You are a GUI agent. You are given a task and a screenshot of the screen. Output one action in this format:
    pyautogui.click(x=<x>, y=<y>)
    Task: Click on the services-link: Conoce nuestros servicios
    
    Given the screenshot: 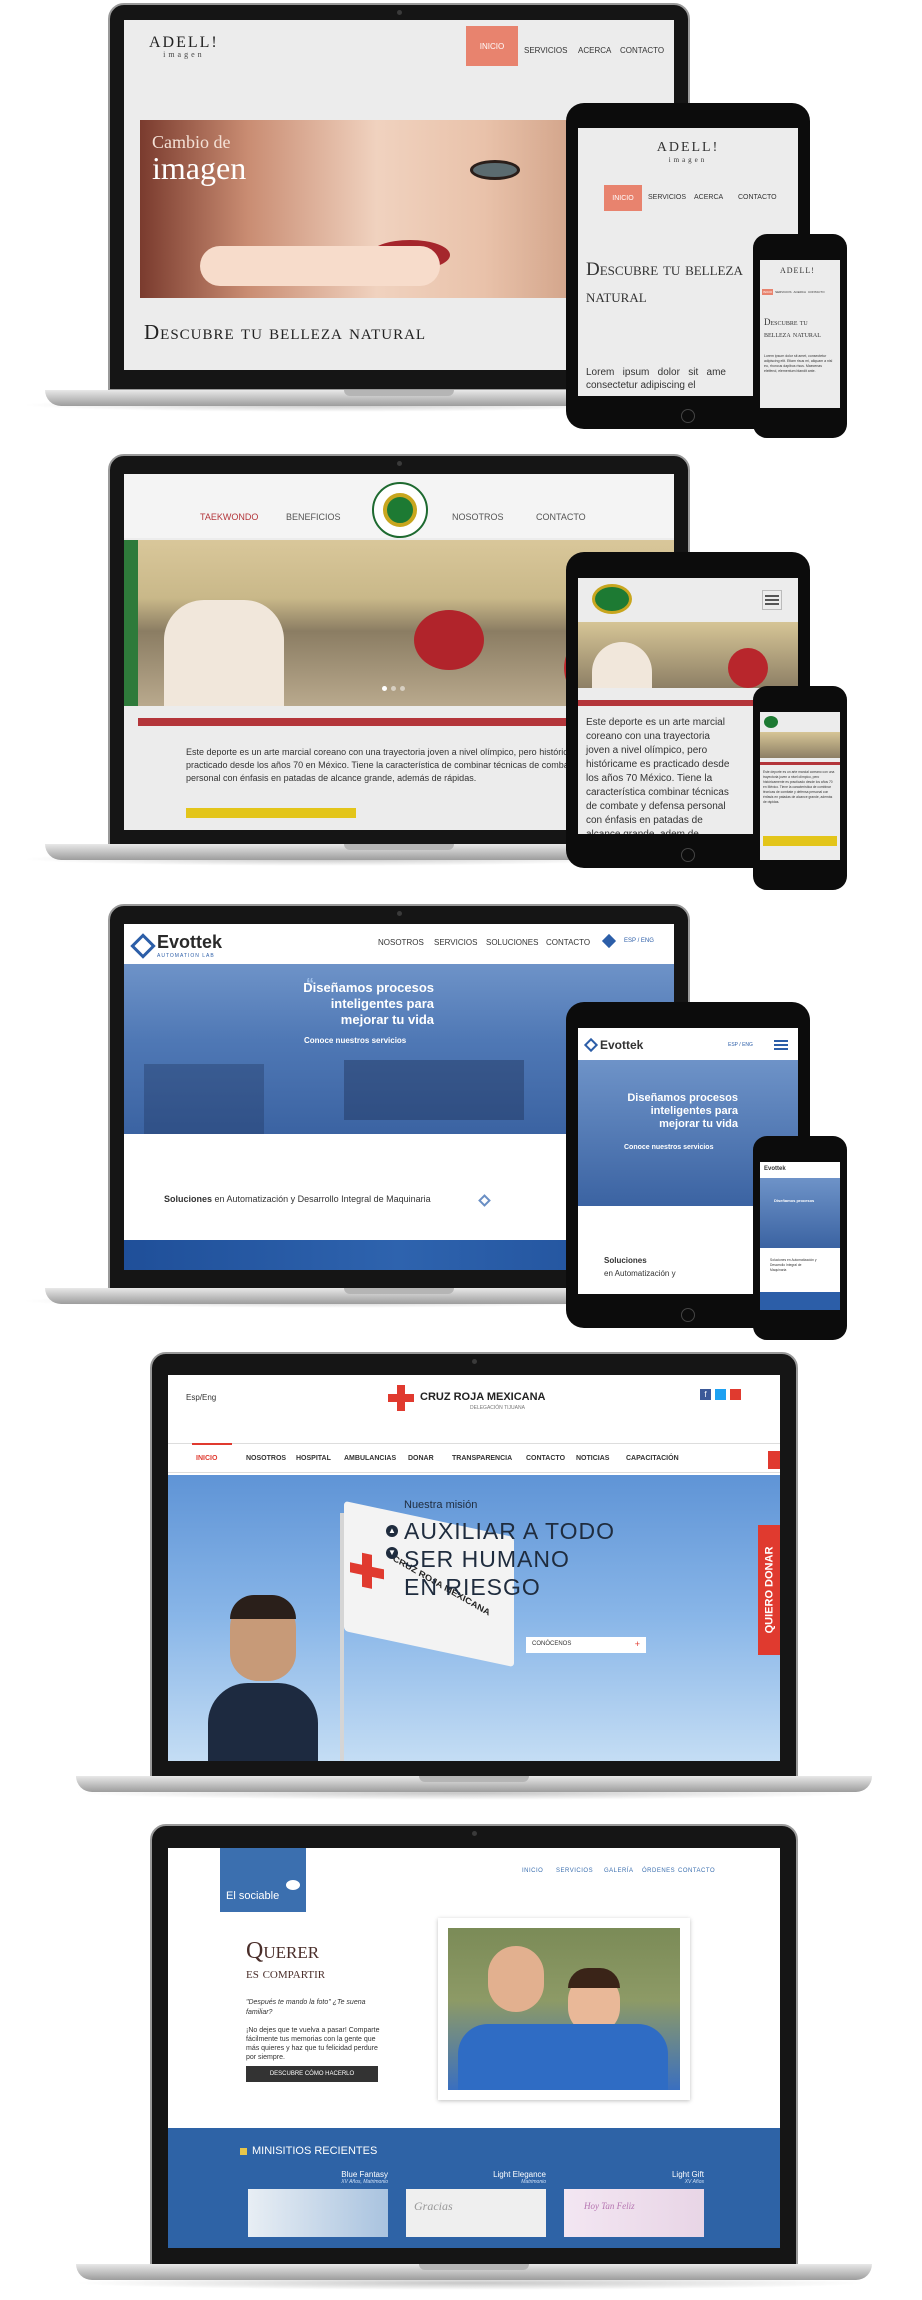 What is the action you would take?
    pyautogui.click(x=355, y=1040)
    